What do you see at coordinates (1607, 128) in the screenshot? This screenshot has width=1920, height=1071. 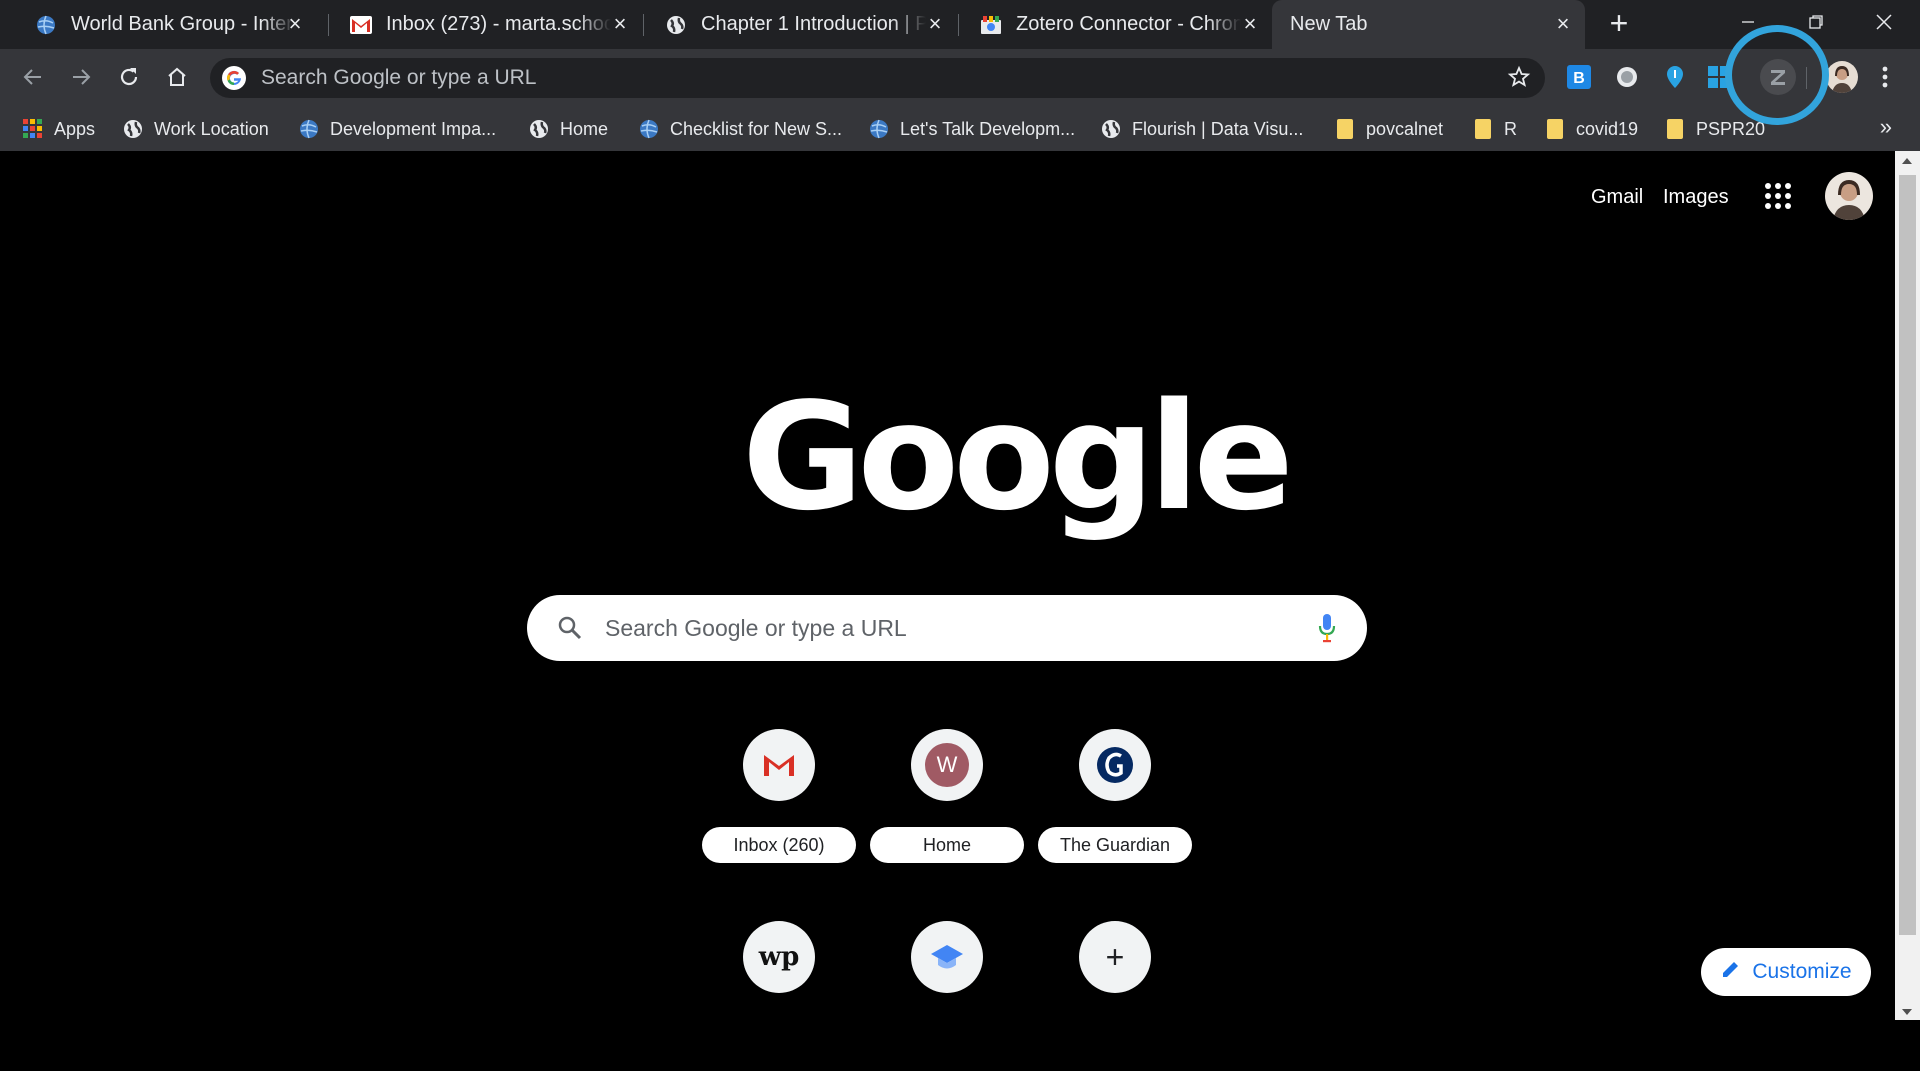 I see `bookmark-label: covid19` at bounding box center [1607, 128].